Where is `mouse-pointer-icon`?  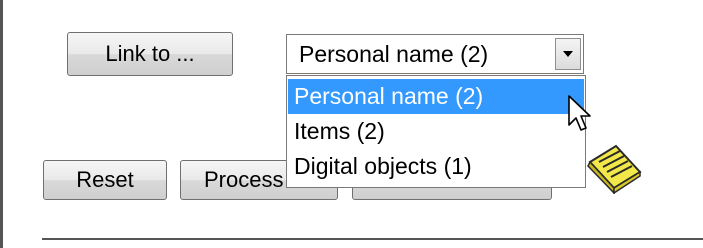
mouse-pointer-icon is located at coordinates (579, 113).